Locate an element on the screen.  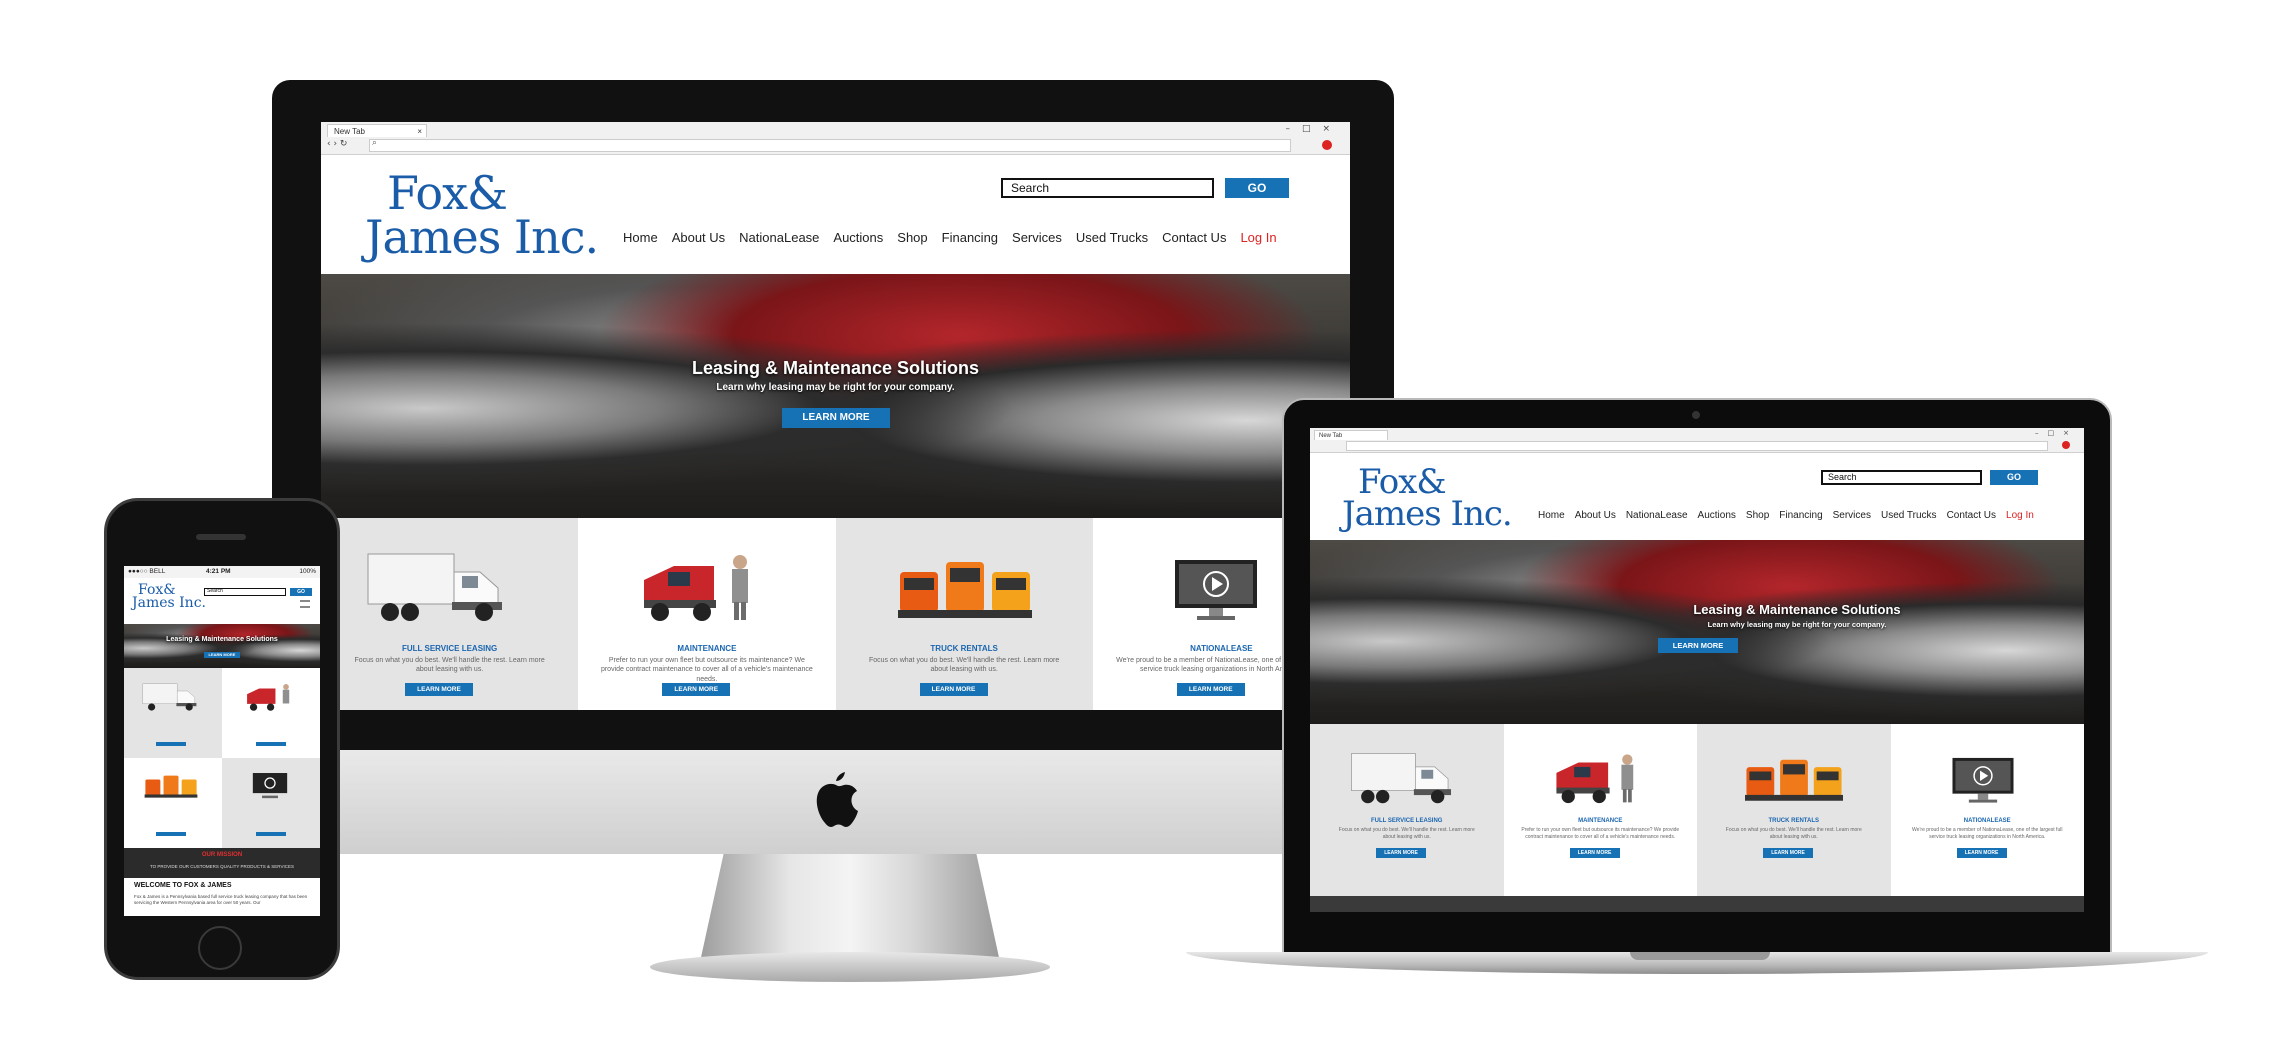
nav-arrows-icon: ‹ › ↻ is located at coordinates (337, 144).